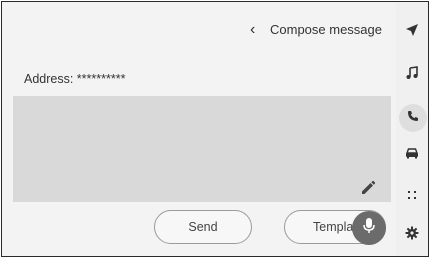 This screenshot has height=260, width=432. I want to click on music-note-icon, so click(412, 75).